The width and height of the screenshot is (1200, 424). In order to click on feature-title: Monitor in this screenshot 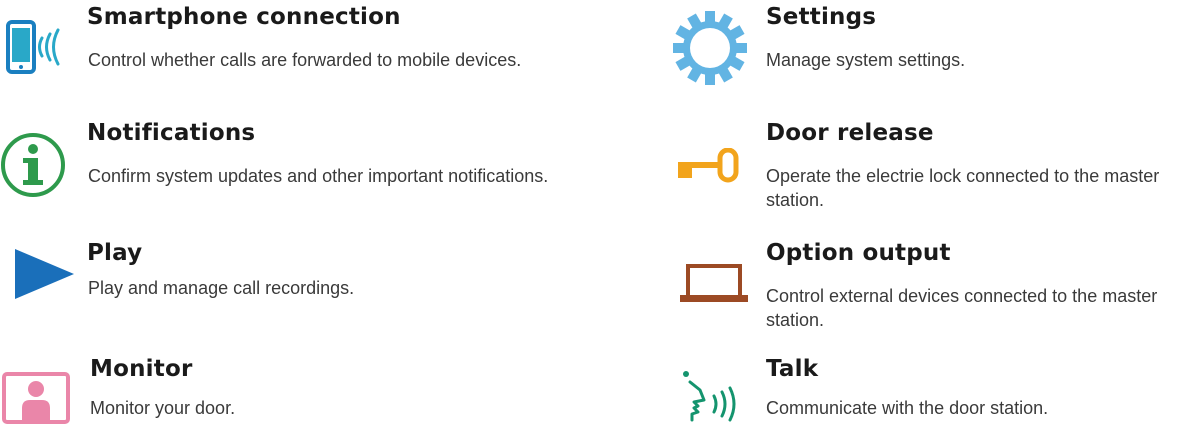, I will do `click(141, 369)`.